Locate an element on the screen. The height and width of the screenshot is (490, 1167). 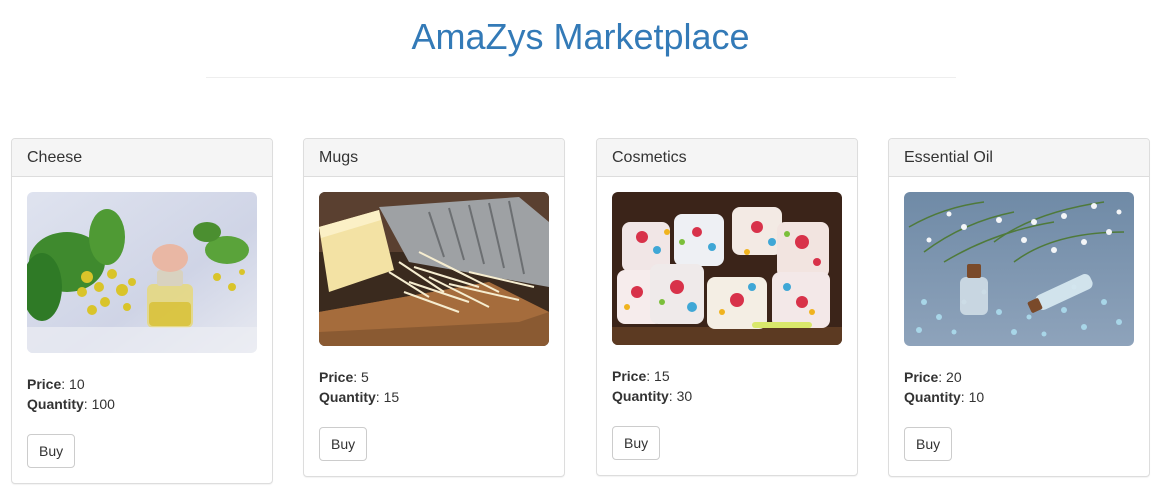
quantity-value: 15 is located at coordinates (391, 397).